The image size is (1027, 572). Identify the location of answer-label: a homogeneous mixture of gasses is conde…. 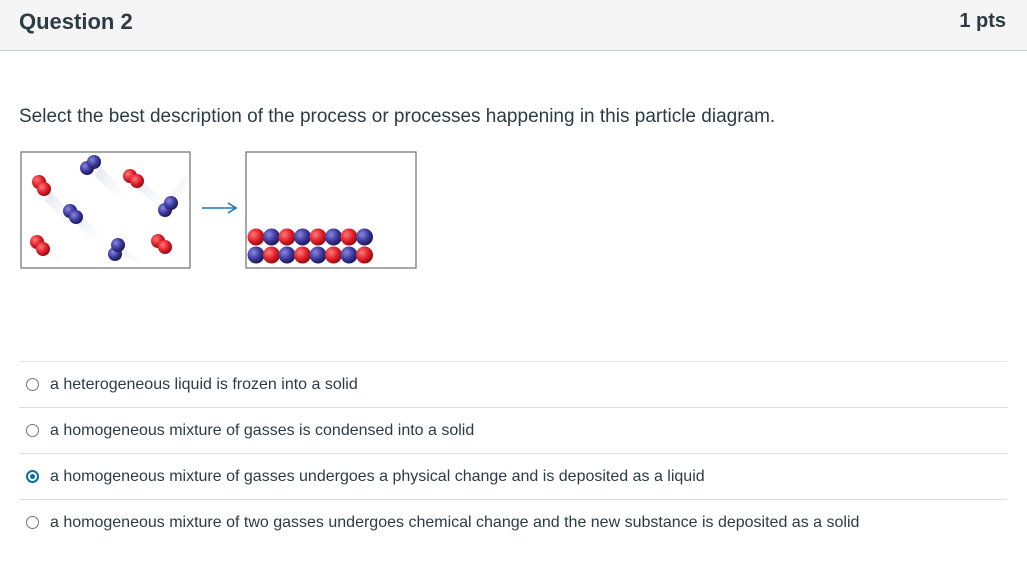
(262, 430).